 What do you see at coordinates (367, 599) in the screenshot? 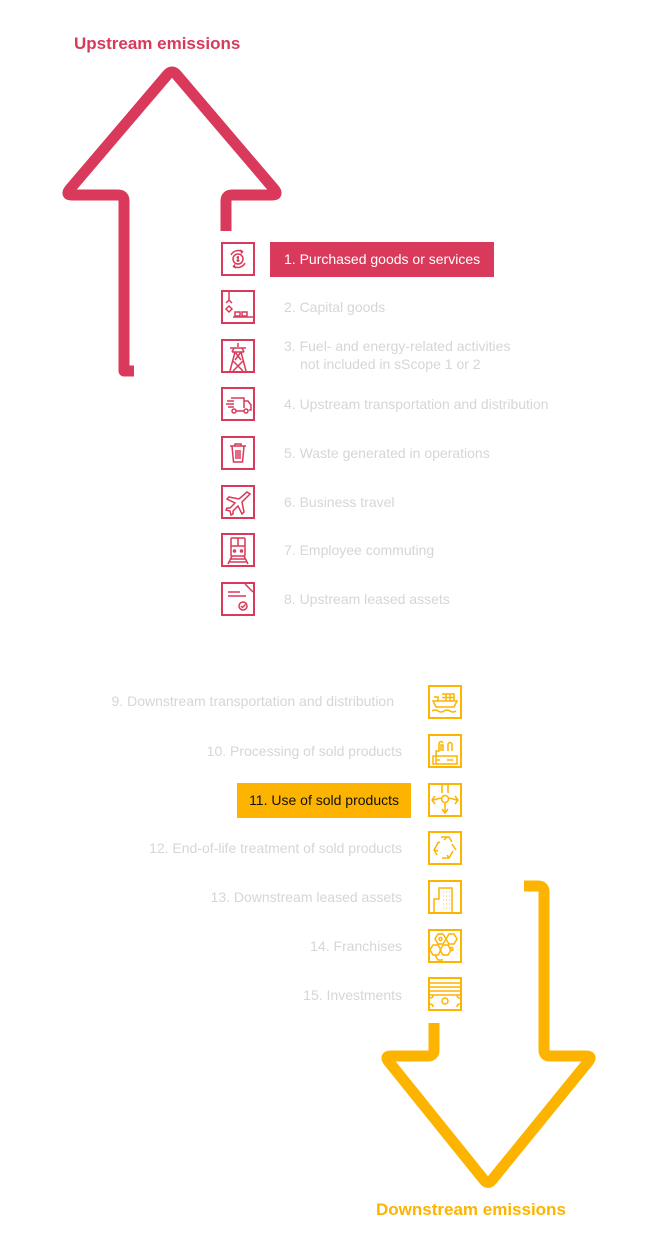
I see `category-8-label: 8. Upstream leased assets` at bounding box center [367, 599].